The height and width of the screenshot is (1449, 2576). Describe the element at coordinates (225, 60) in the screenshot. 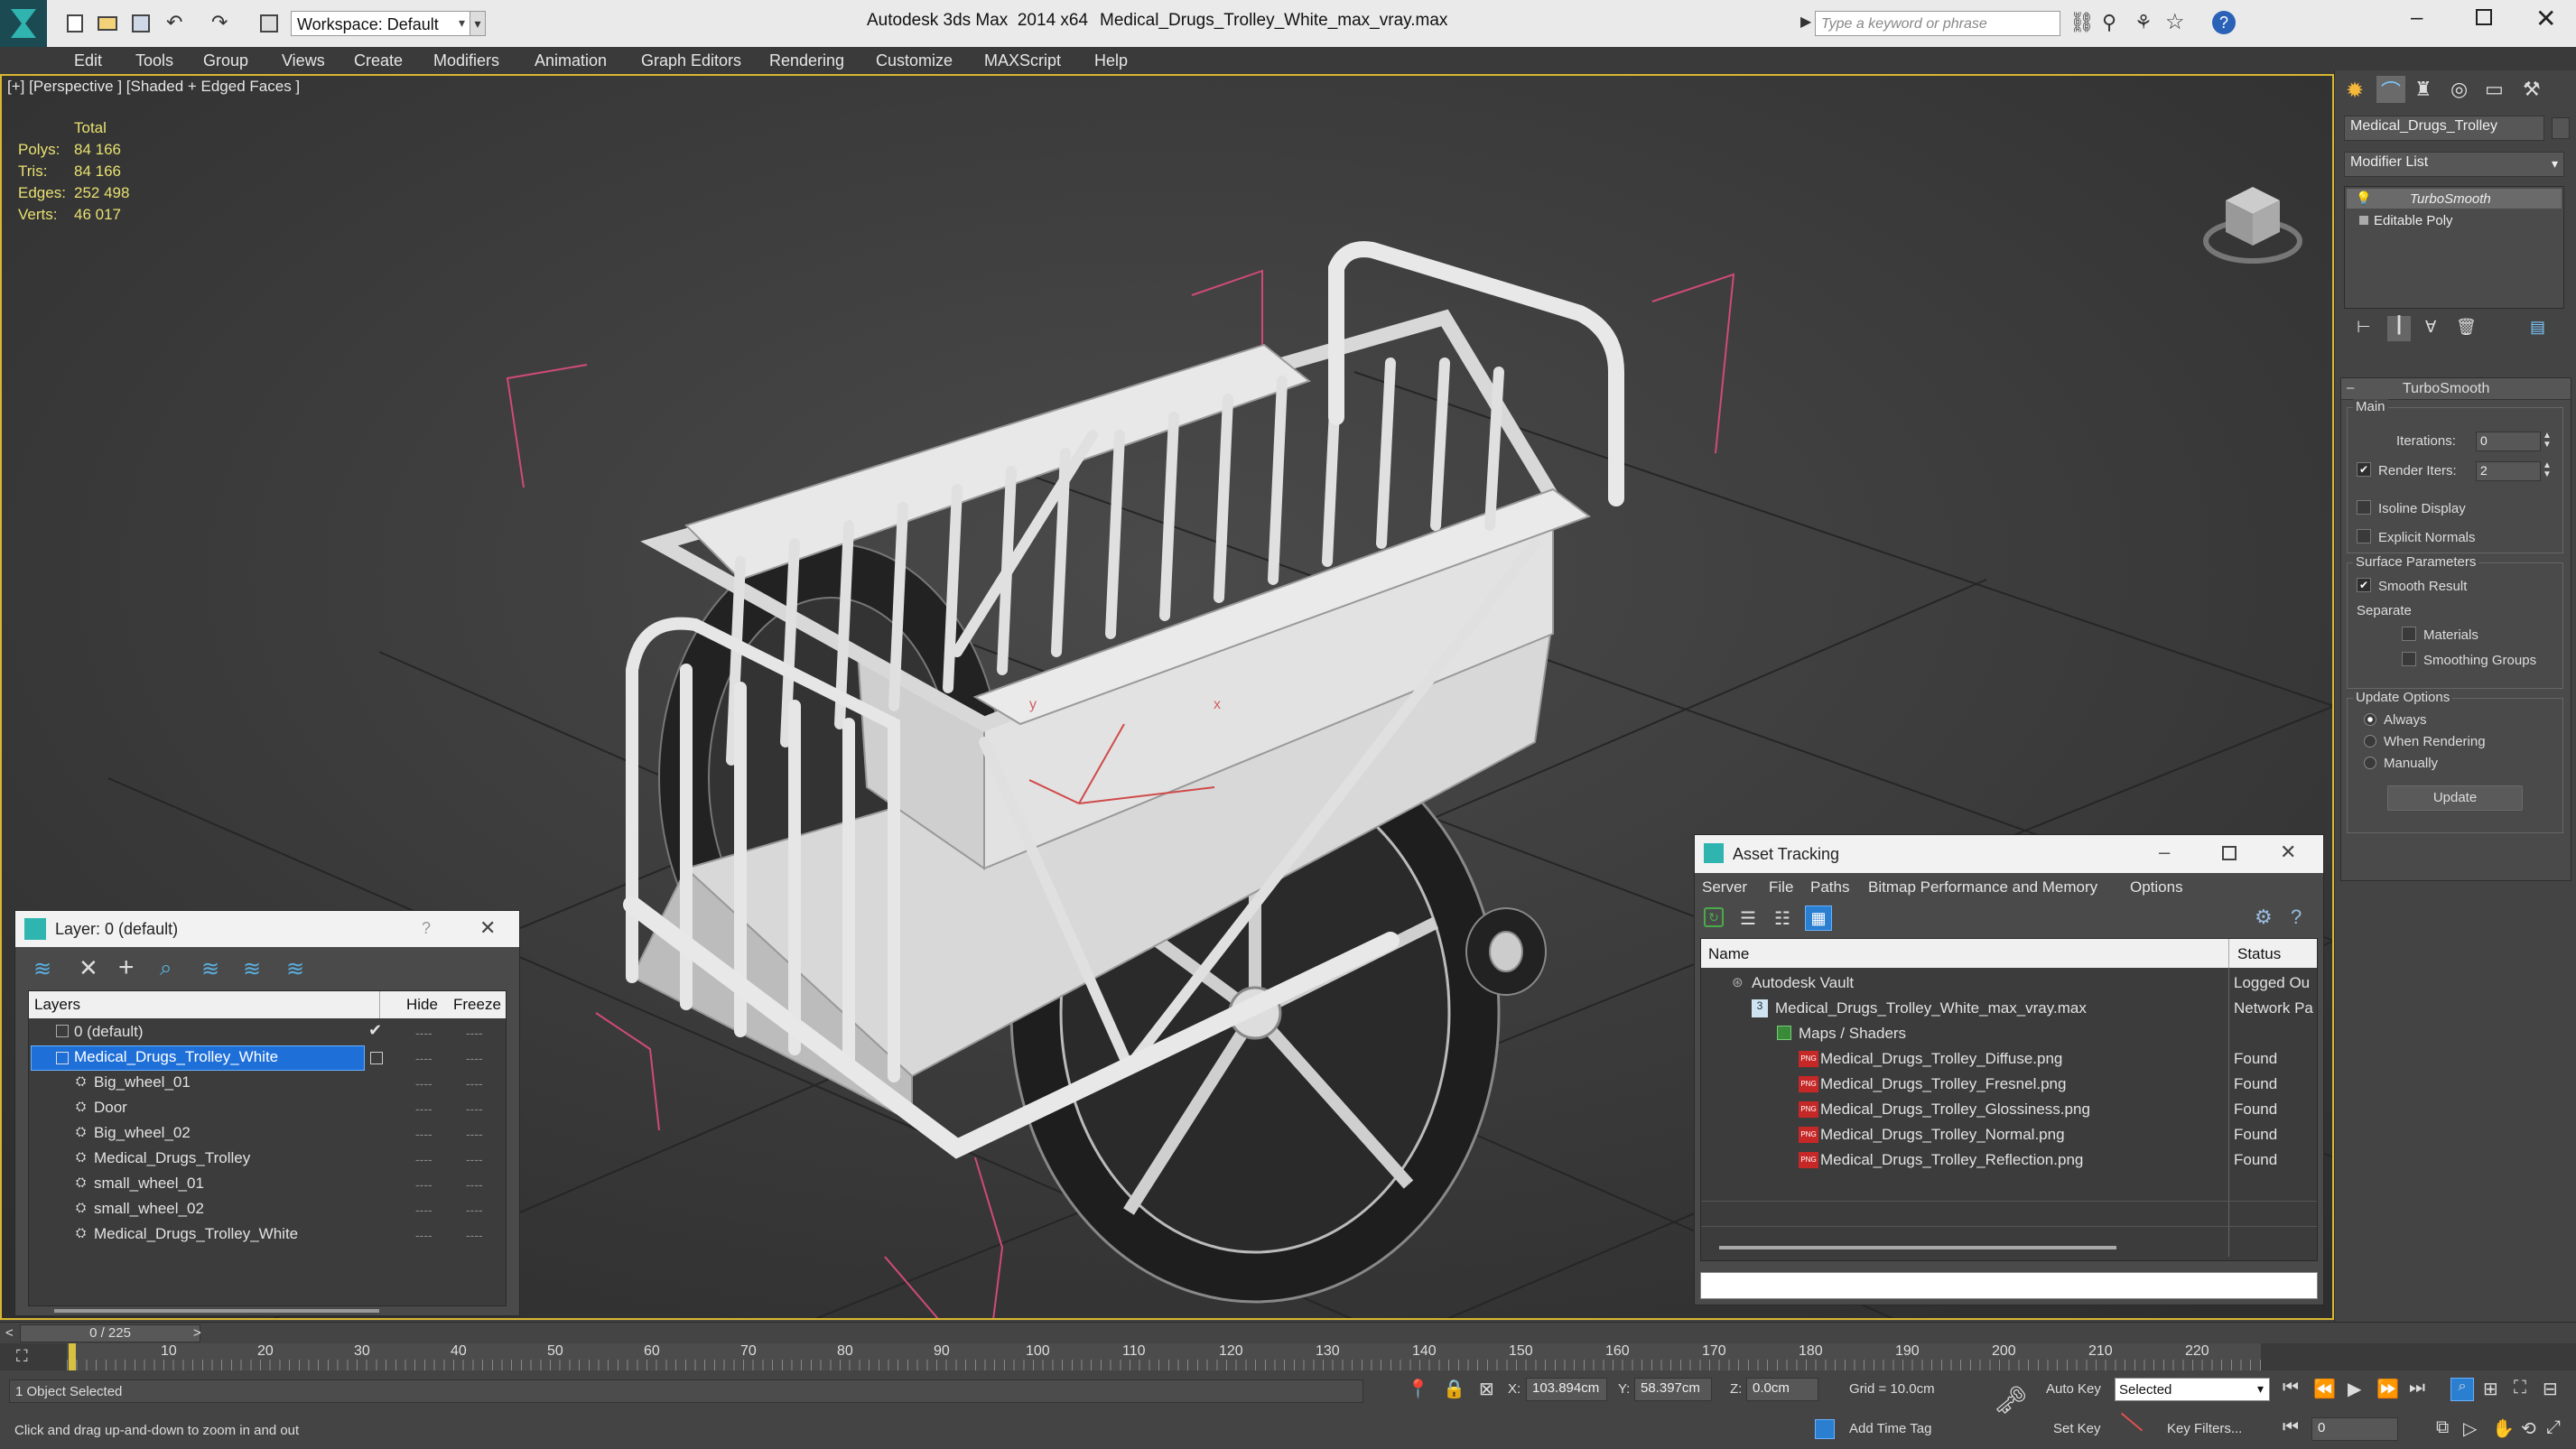

I see `menu-group: Group` at that location.